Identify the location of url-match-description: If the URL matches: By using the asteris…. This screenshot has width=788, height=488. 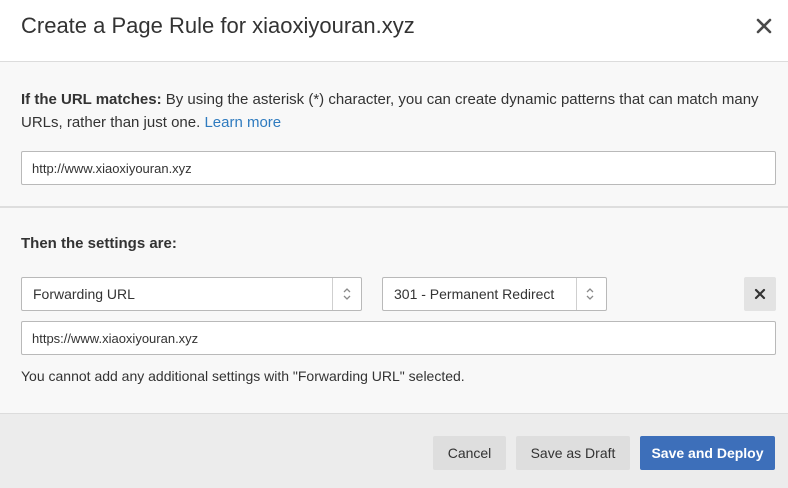
(396, 111).